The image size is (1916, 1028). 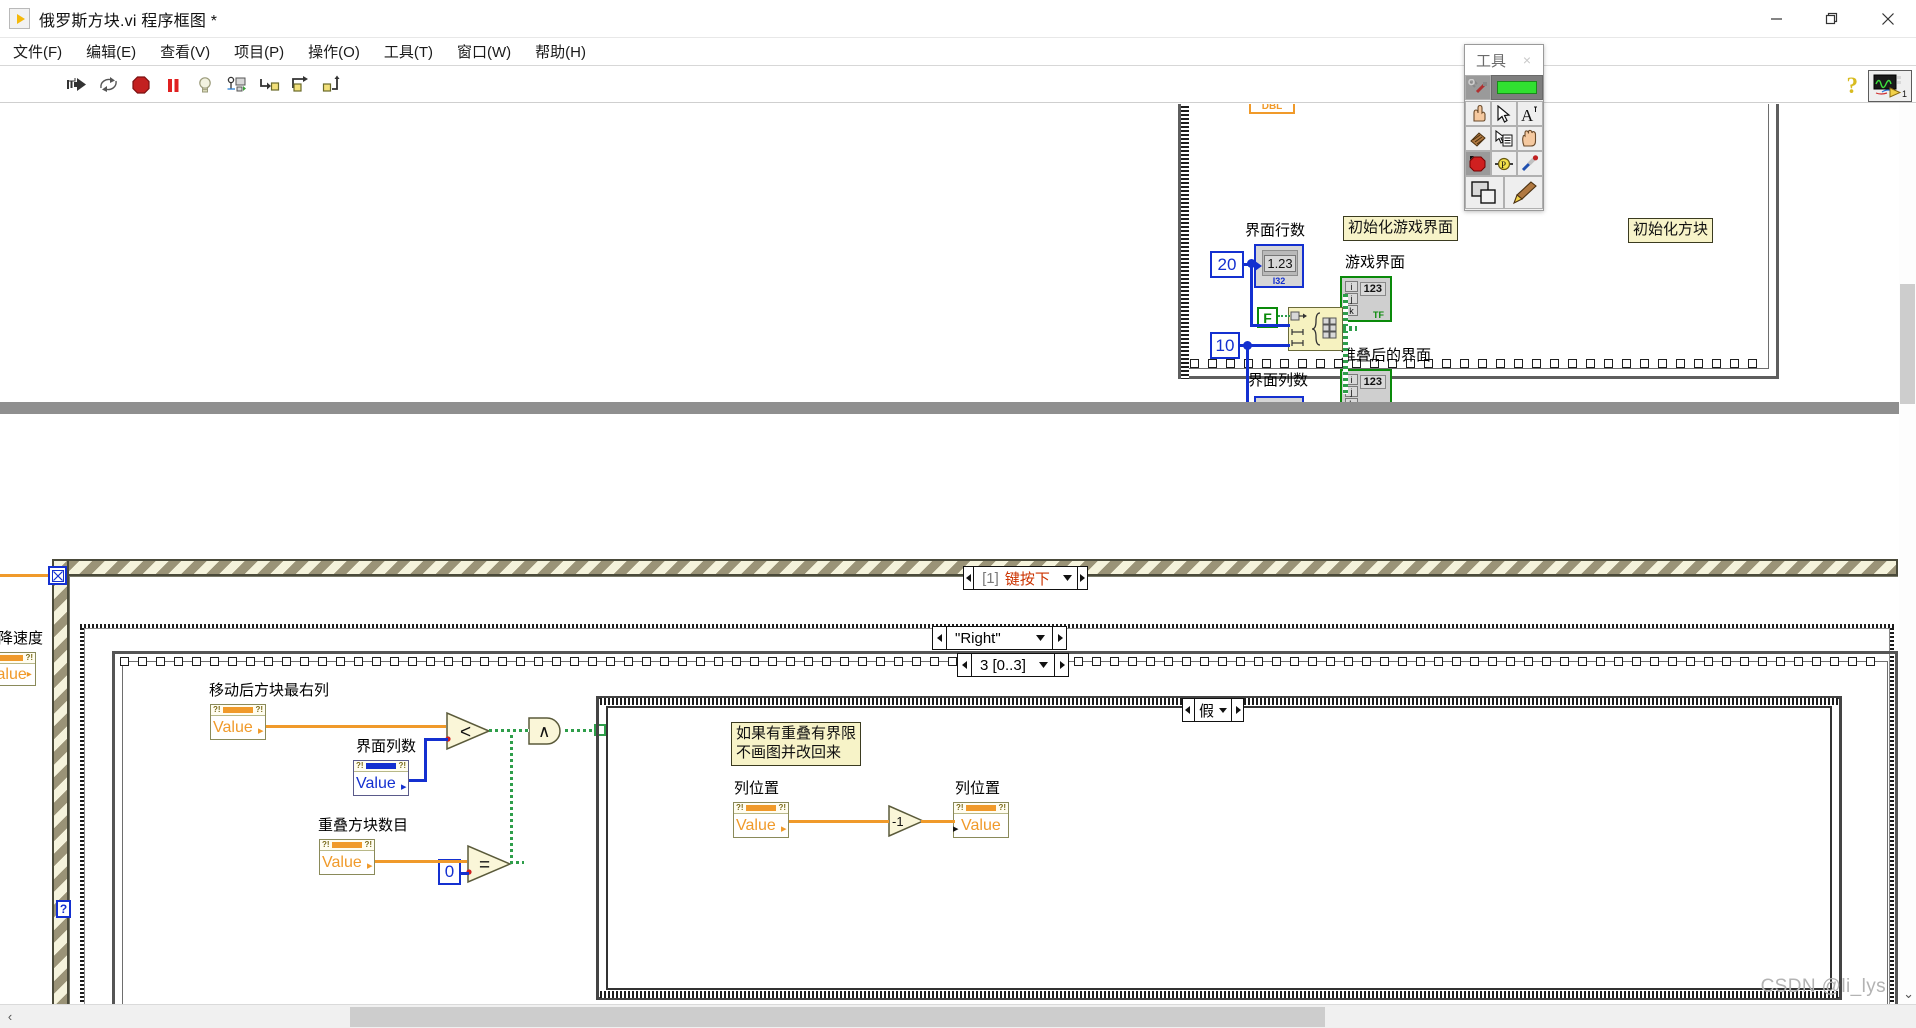 I want to click on horizontal-scroll-thumb, so click(x=837, y=1017).